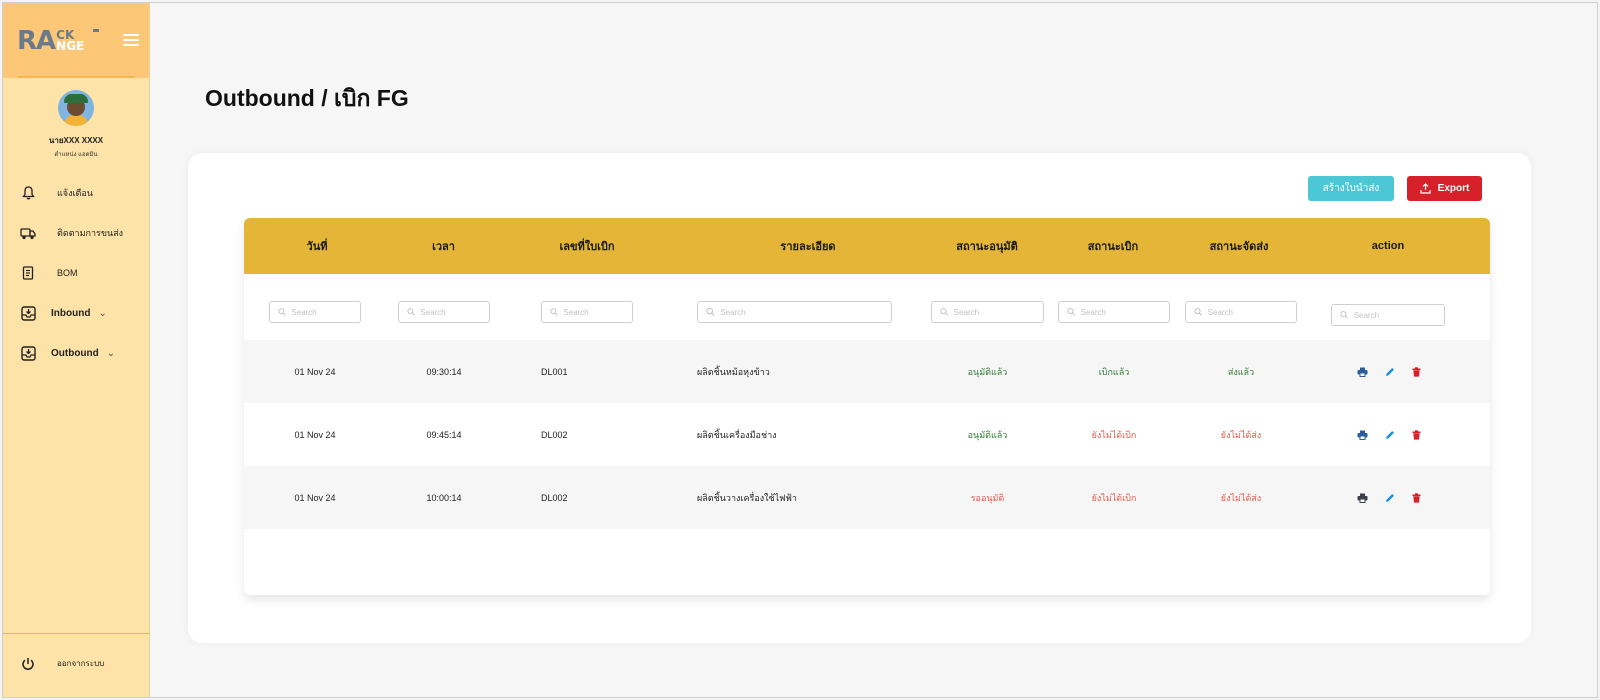 The height and width of the screenshot is (700, 1600). Describe the element at coordinates (76, 77) in the screenshot. I see `divider` at that location.